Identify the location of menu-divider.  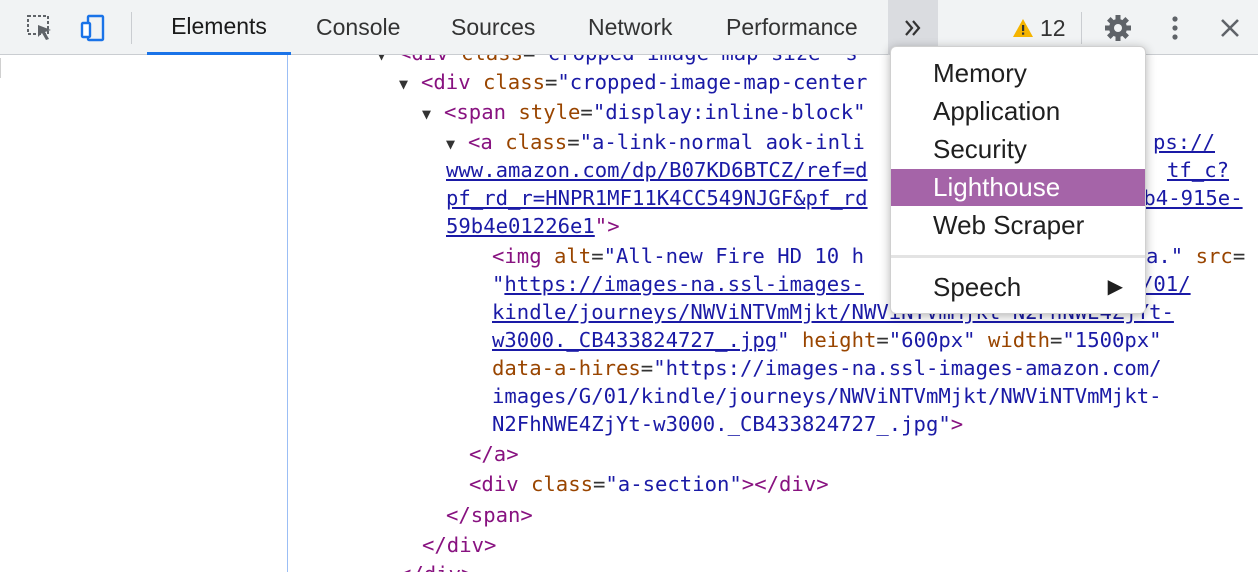
(1018, 256).